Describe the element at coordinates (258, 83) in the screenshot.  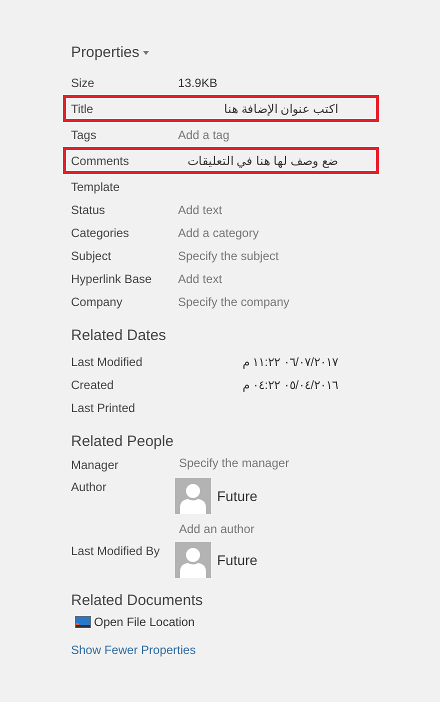
I see `property-value: 13.9KB` at that location.